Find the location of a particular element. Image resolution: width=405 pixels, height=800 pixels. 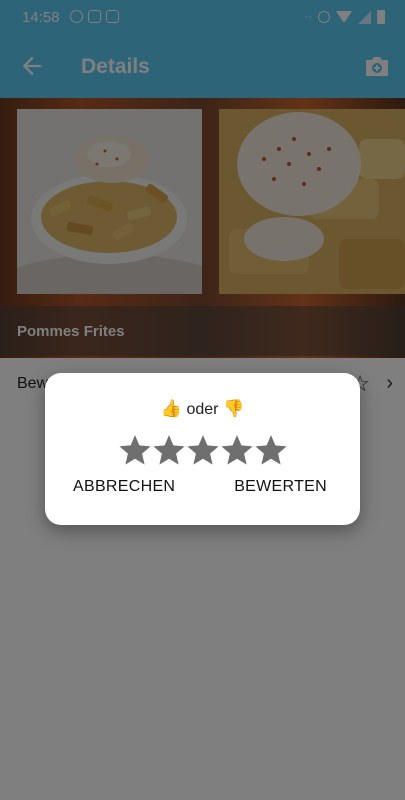

thumbs-up-icon: 👍 is located at coordinates (171, 408).